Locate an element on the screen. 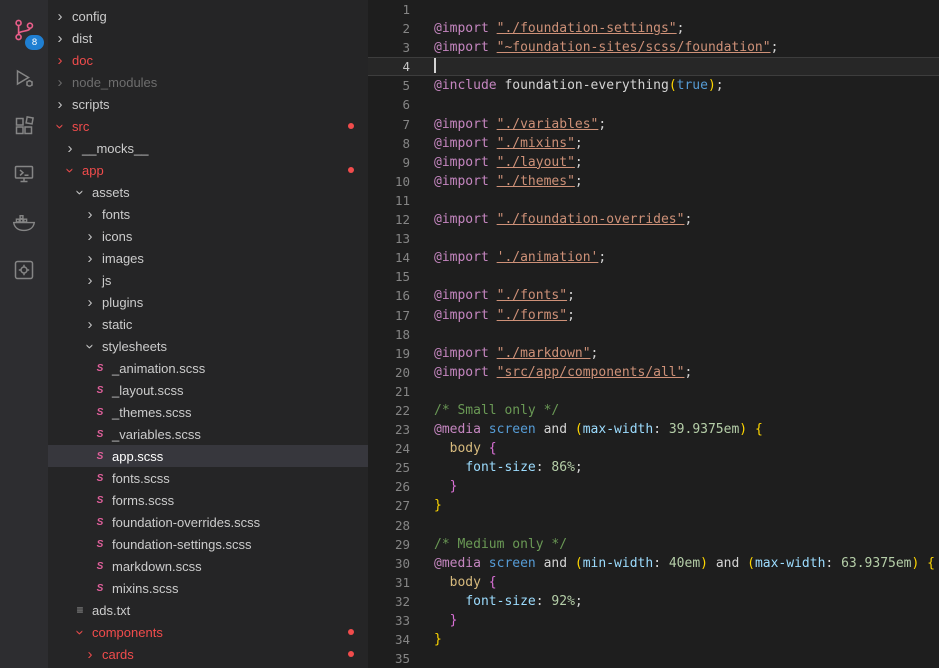 The width and height of the screenshot is (939, 668). code-line: 11 is located at coordinates (653, 200).